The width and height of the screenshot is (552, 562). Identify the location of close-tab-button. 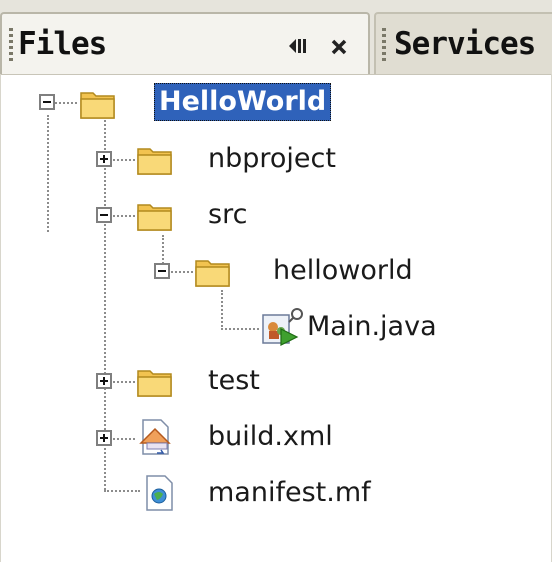
(339, 46).